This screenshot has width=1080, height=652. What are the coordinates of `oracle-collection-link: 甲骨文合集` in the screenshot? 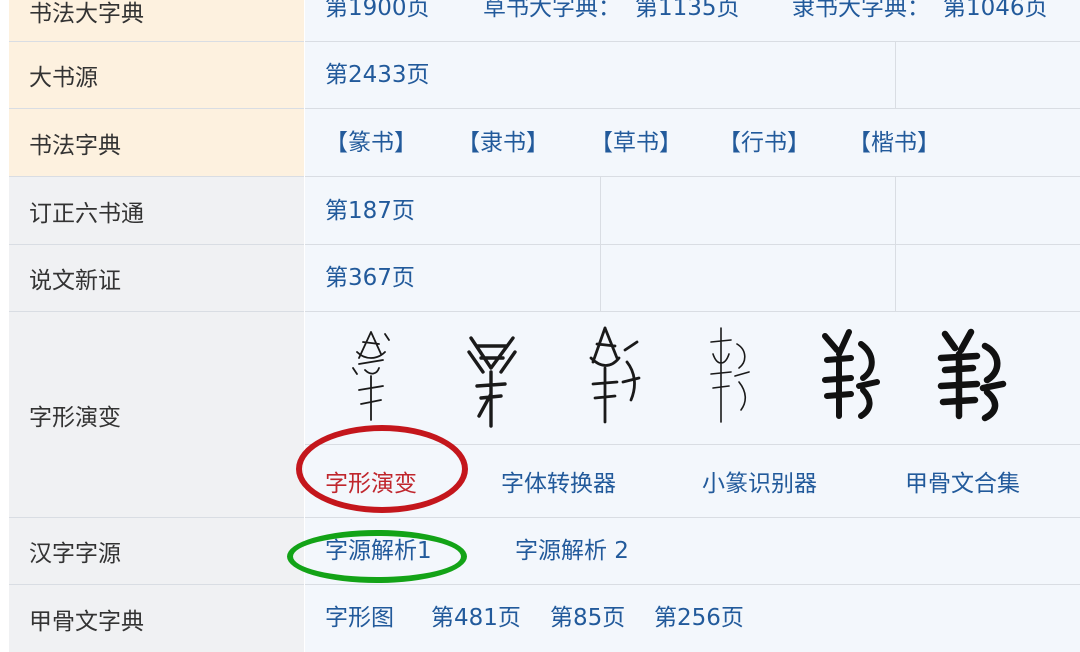 It's located at (962, 484).